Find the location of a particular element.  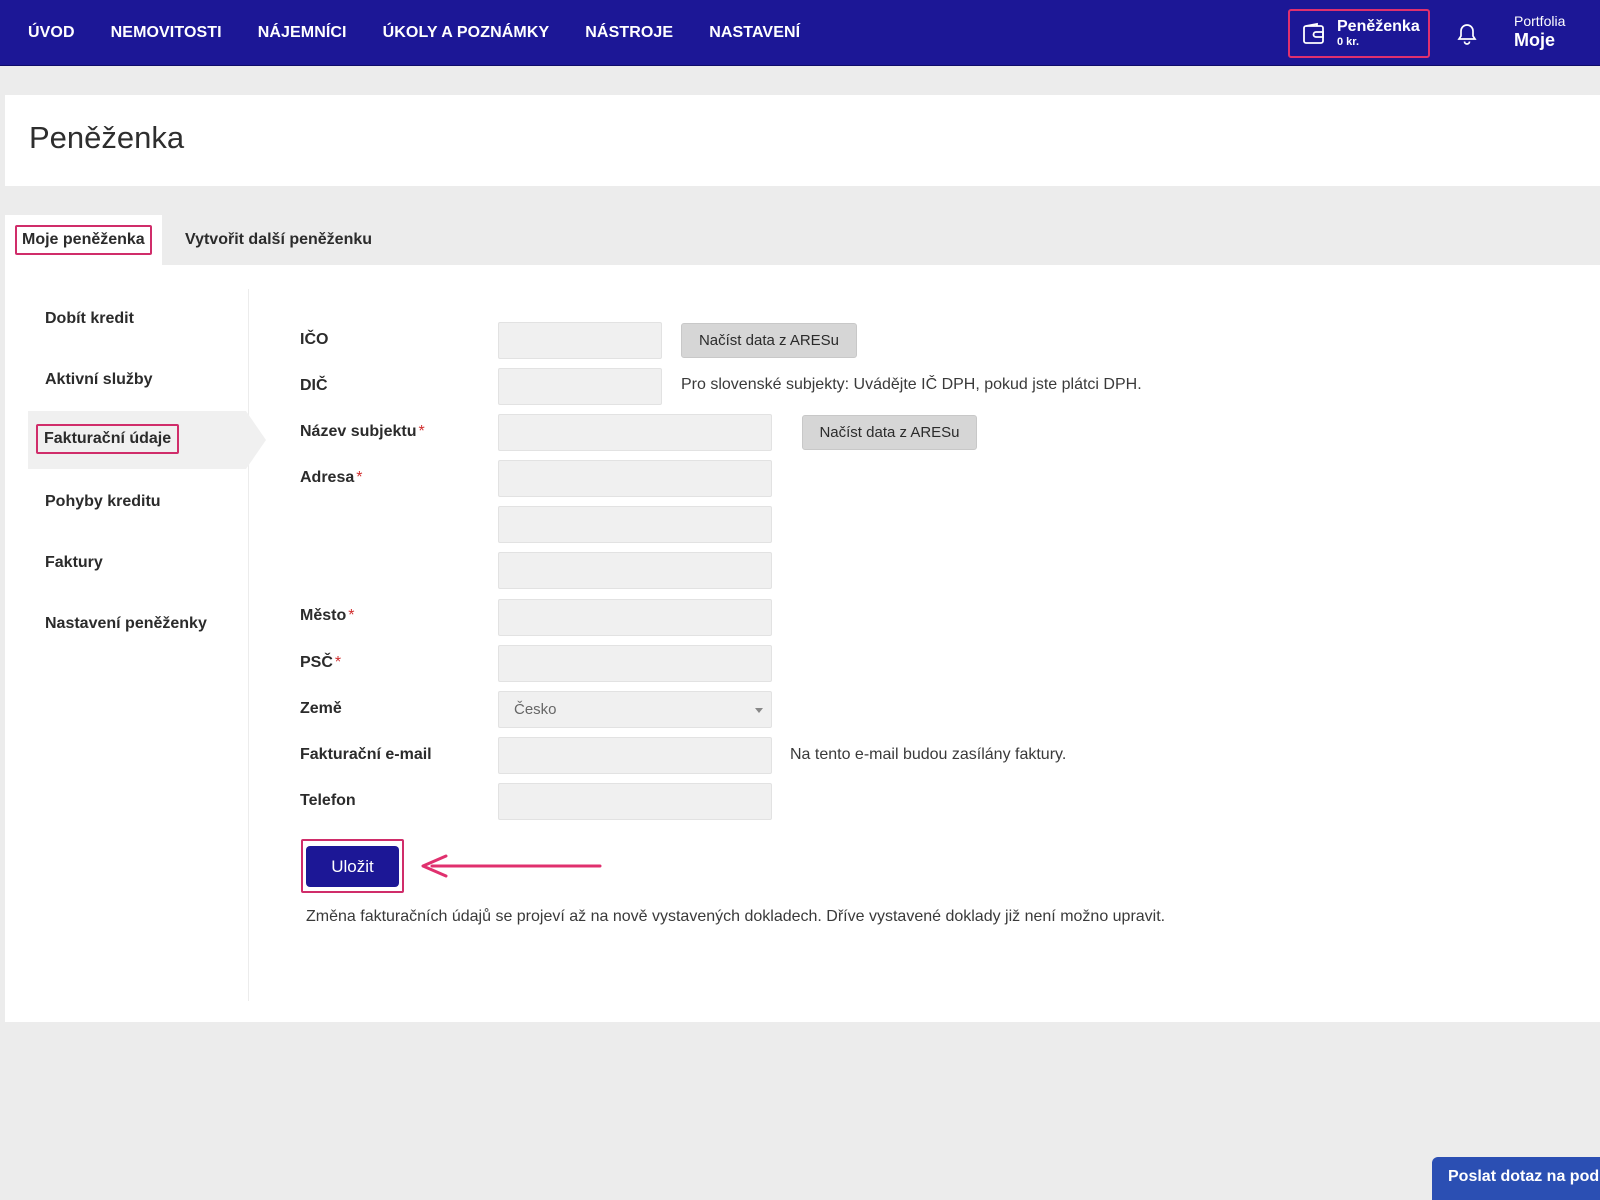

nav-item-nastroje: NÁSTROJE is located at coordinates (629, 33).